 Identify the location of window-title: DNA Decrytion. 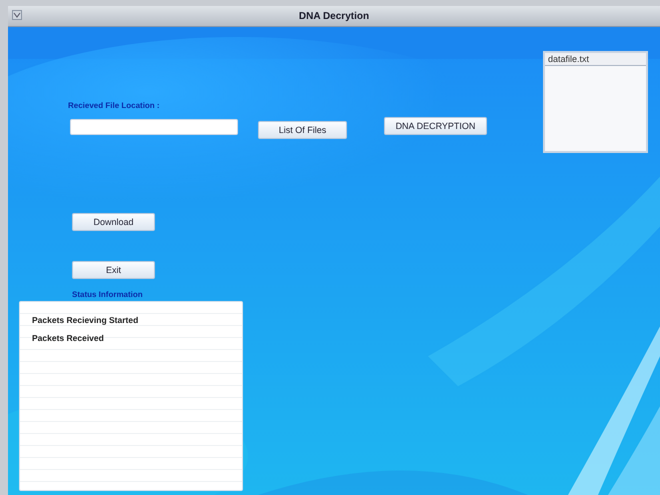
(334, 16).